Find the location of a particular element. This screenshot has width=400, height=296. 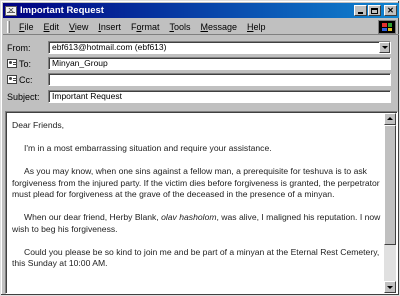

from-field: ebf613@hotmail.com (ebf613) is located at coordinates (219, 47).